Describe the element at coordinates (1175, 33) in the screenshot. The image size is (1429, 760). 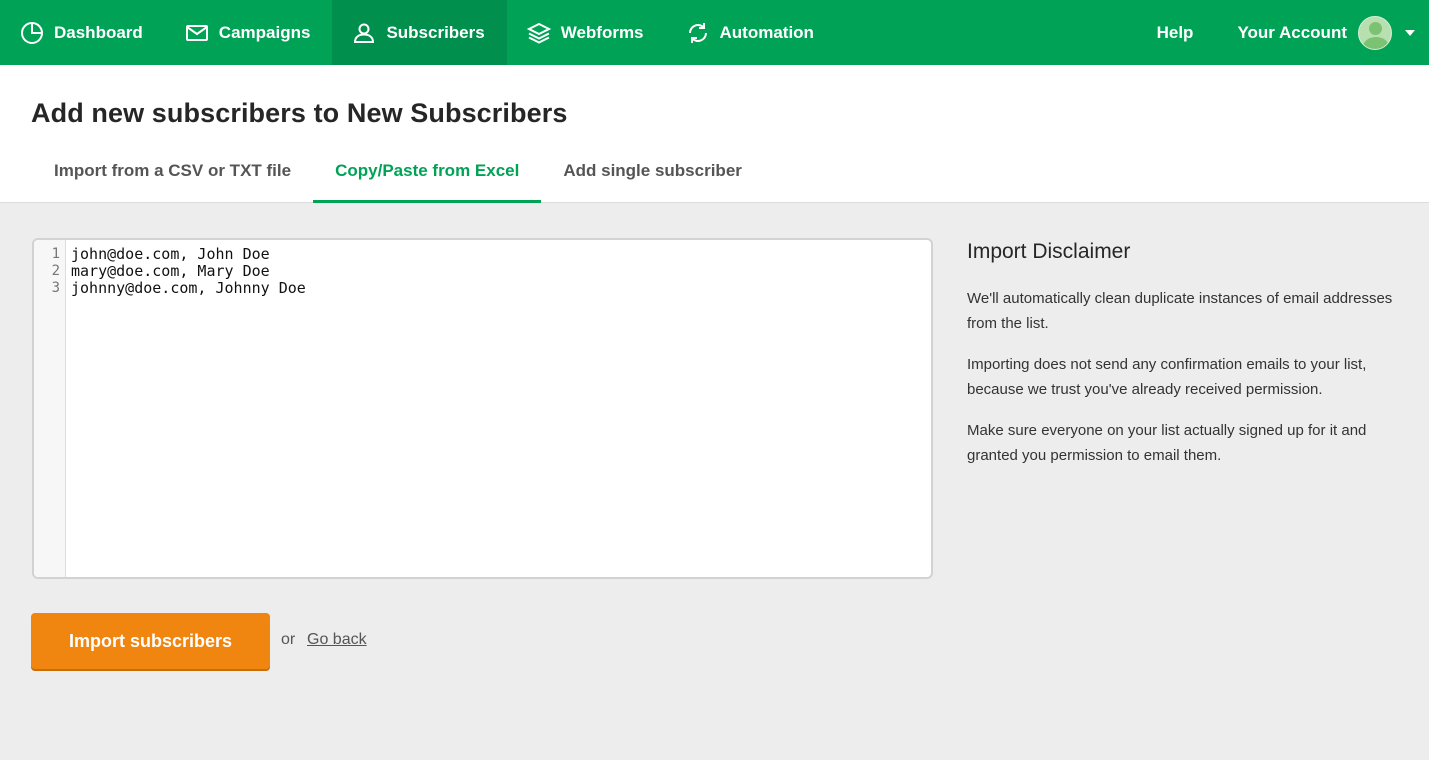
I see `help-link: Help` at that location.